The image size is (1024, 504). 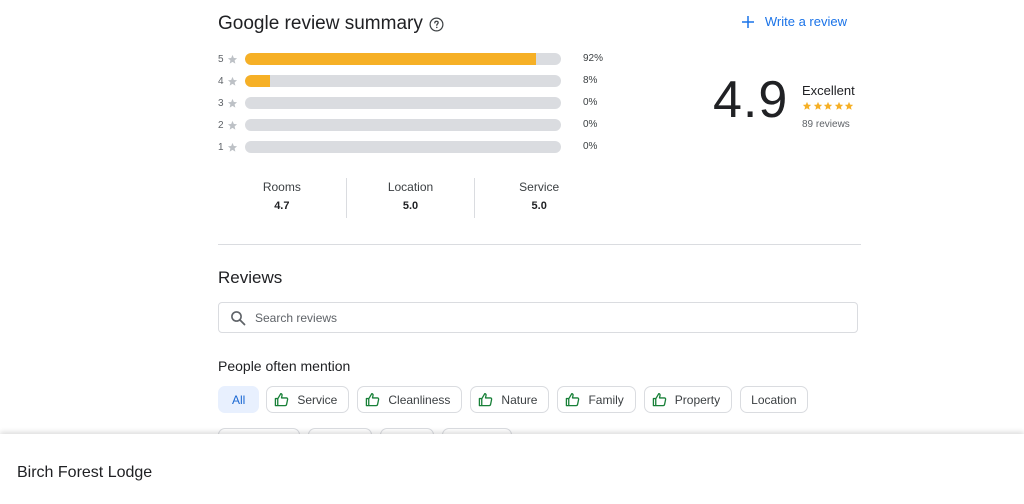 What do you see at coordinates (221, 147) in the screenshot?
I see `star-level-label: 1` at bounding box center [221, 147].